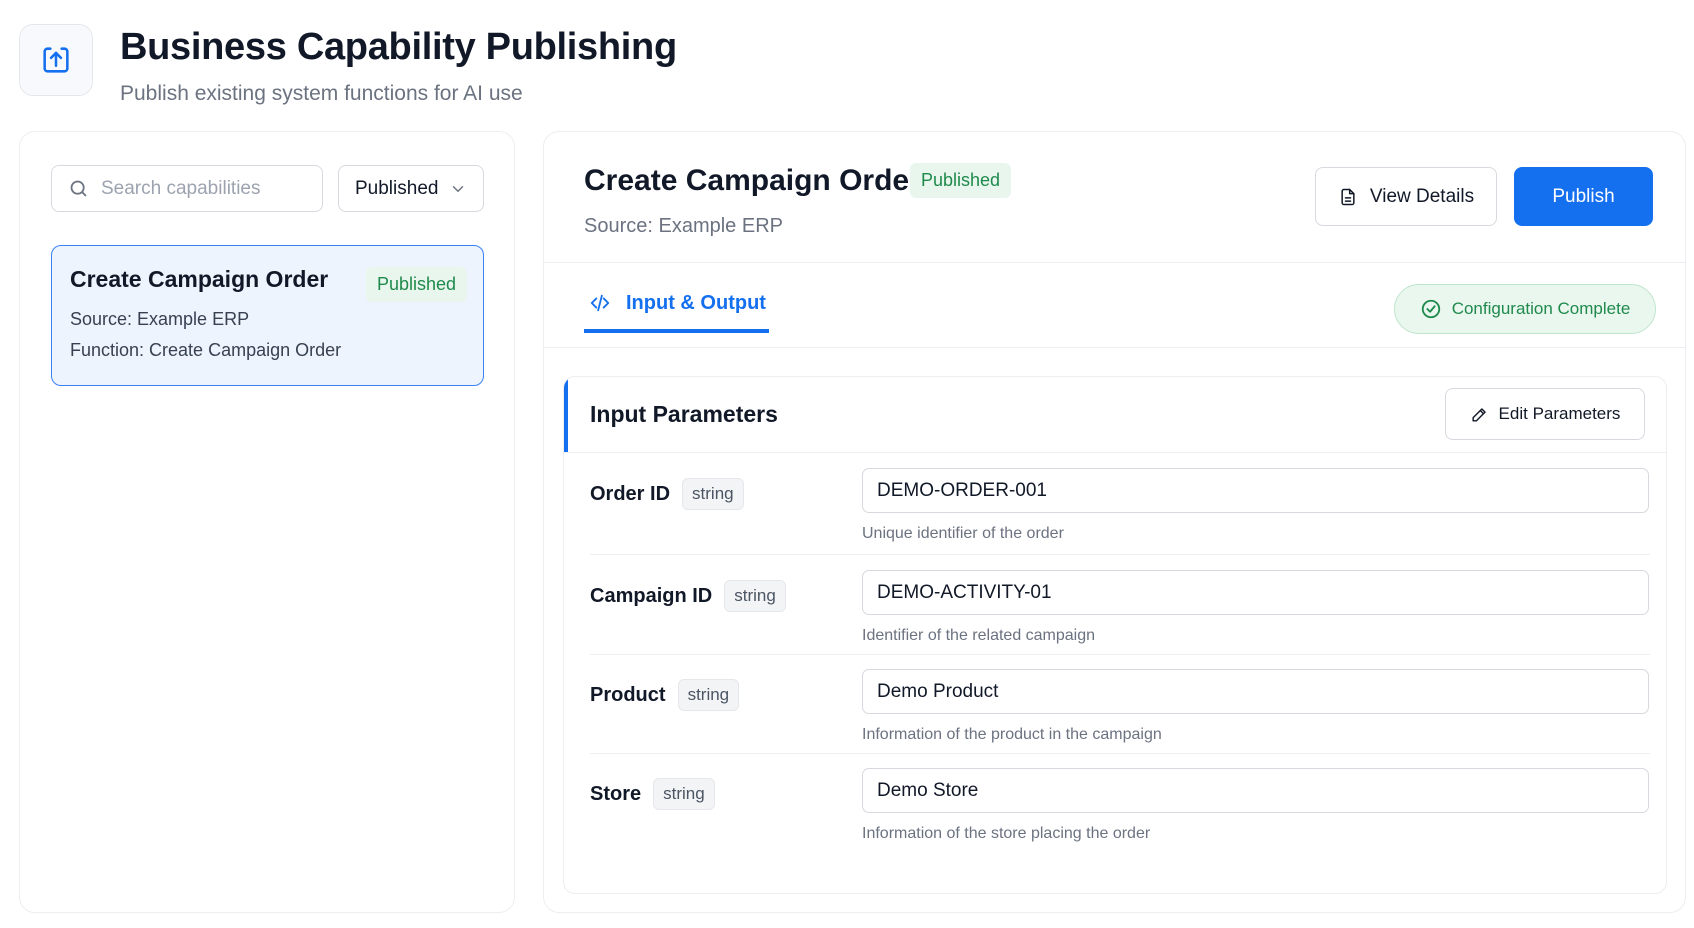  Describe the element at coordinates (696, 302) in the screenshot. I see `tab-label: Input & Output` at that location.